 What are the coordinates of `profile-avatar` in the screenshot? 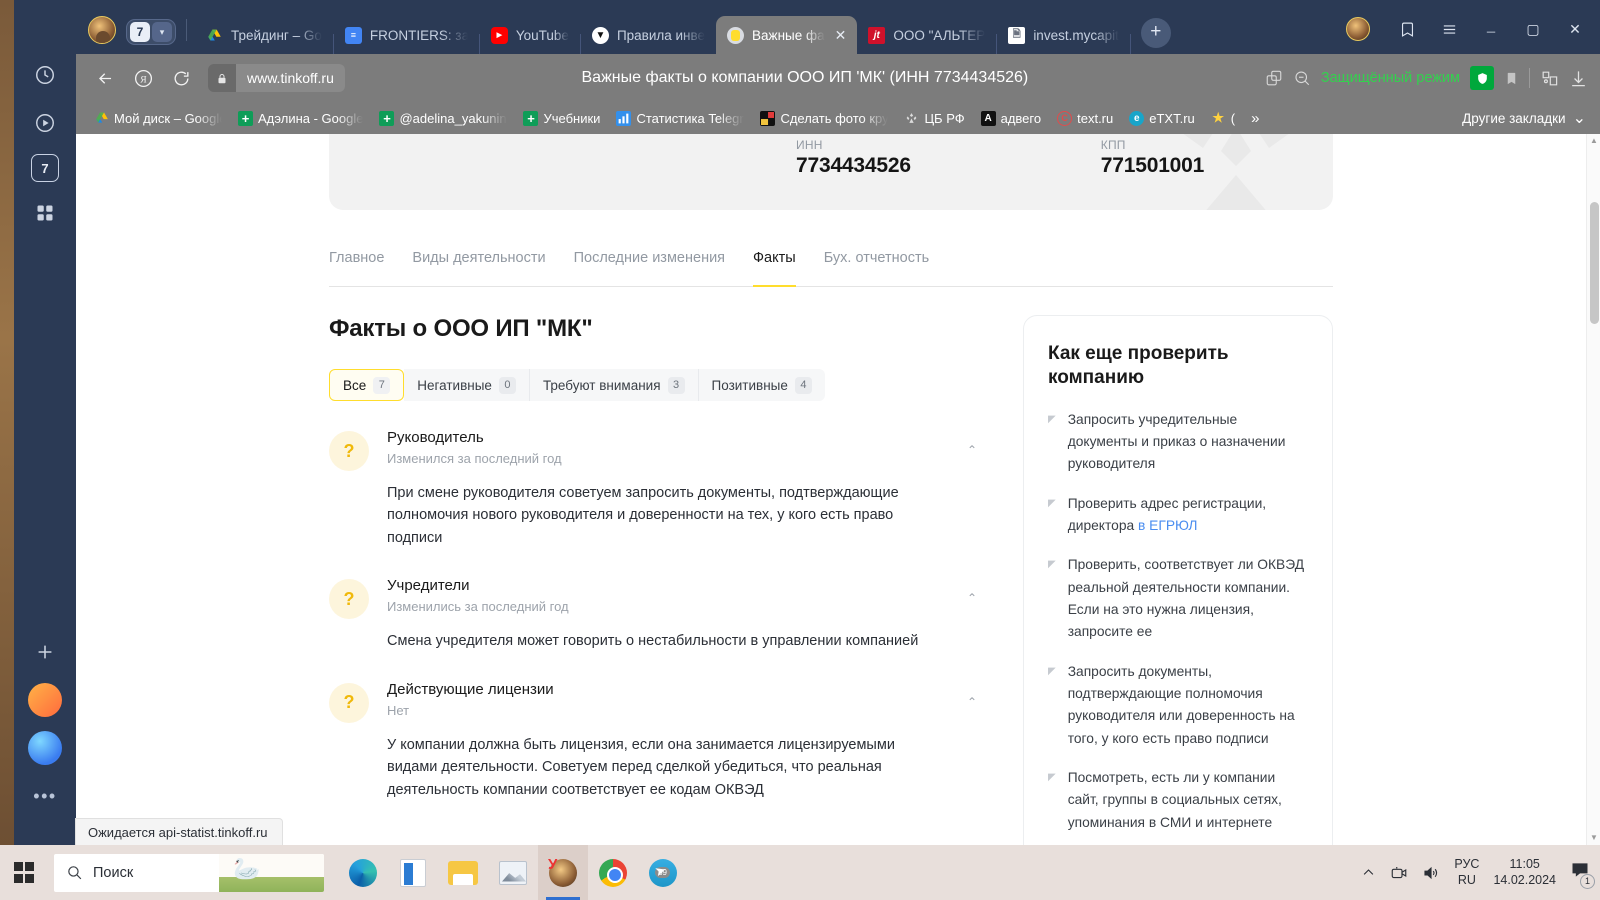 It's located at (102, 30).